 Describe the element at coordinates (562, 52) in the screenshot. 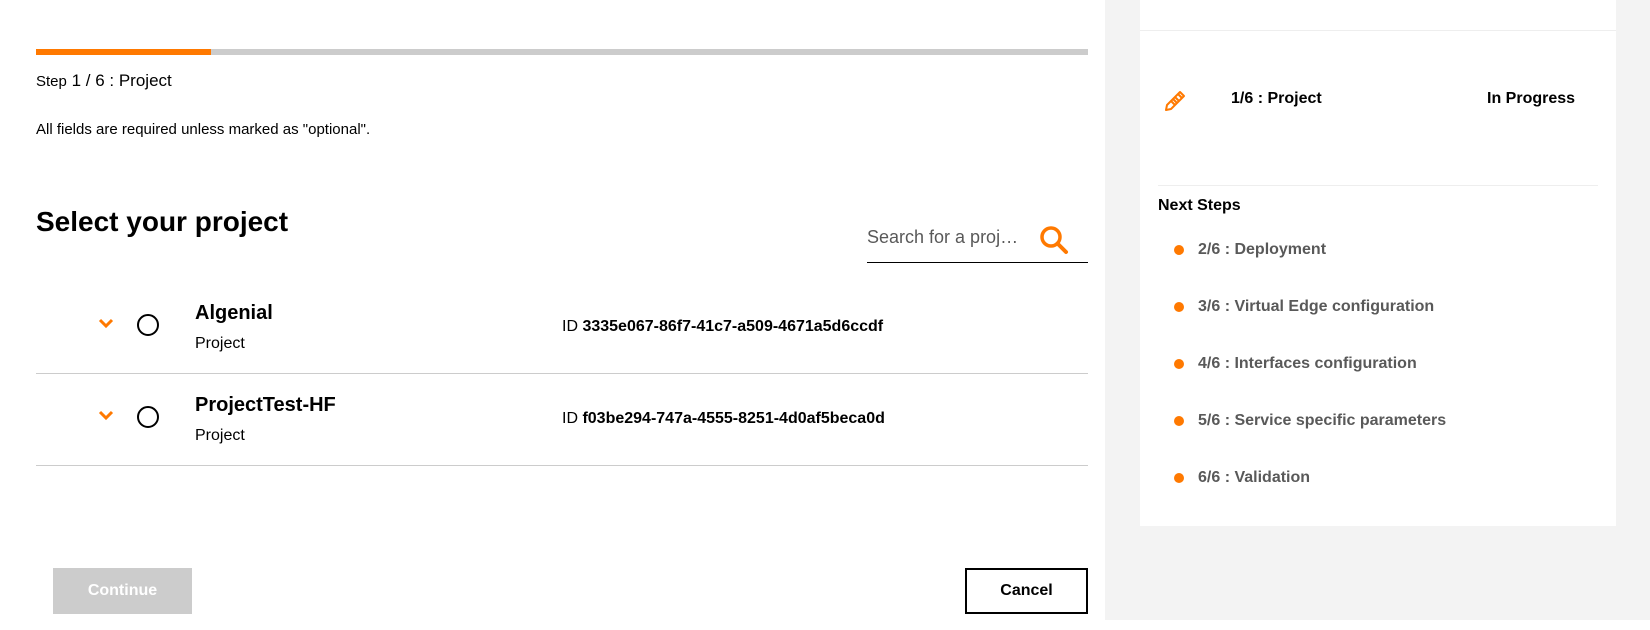

I see `progress-bar` at that location.